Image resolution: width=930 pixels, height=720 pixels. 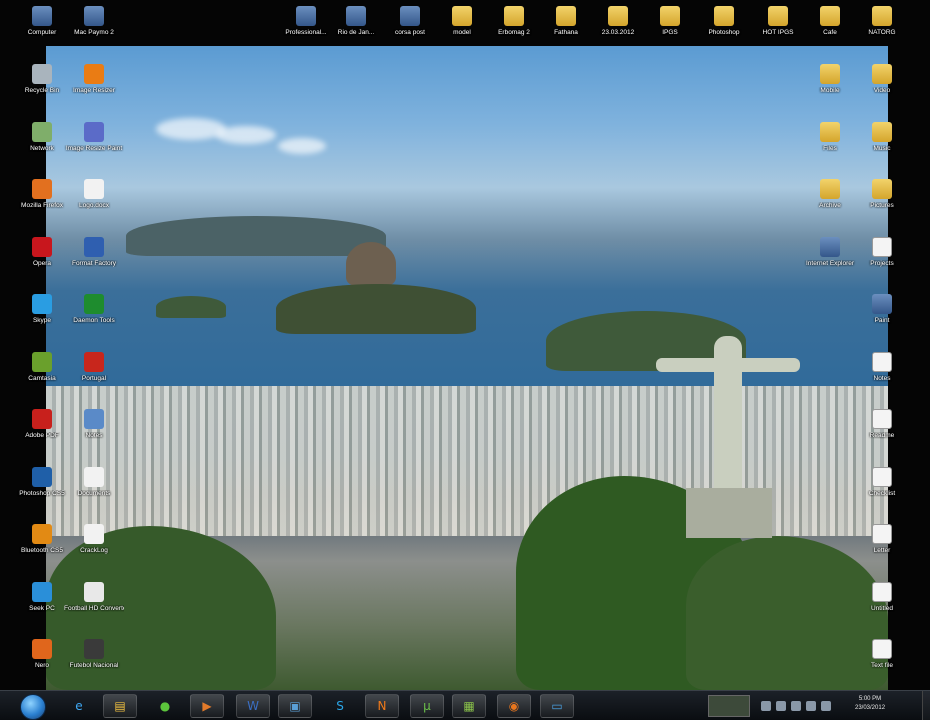 I want to click on desktop-icon: Mac Paymo 2, so click(x=94, y=21).